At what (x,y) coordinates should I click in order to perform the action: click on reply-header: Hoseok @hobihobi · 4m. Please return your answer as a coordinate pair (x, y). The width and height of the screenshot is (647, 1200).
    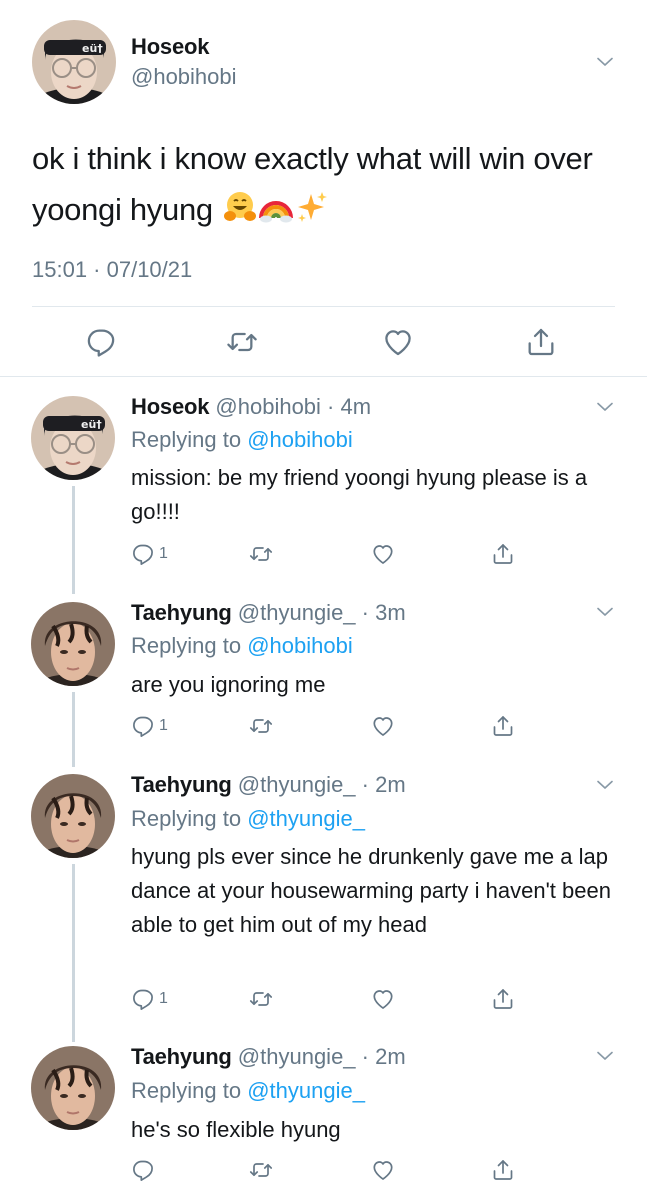
    Looking at the image, I should click on (251, 407).